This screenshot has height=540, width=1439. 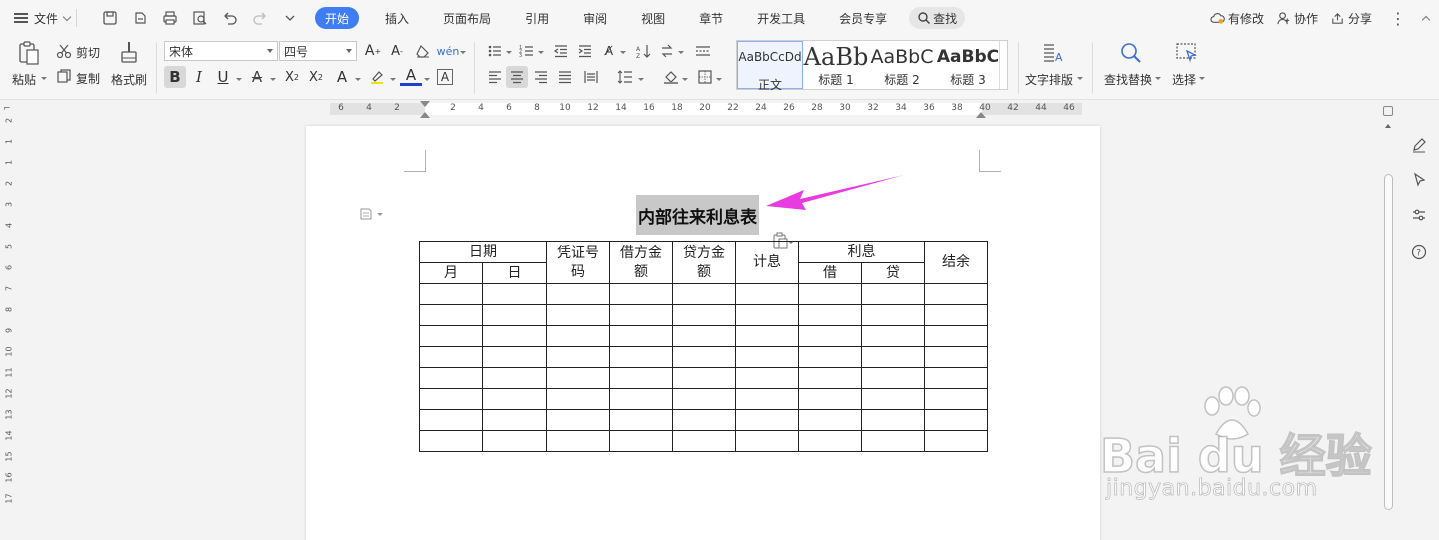 I want to click on customize-toolbar-icon, so click(x=290, y=18).